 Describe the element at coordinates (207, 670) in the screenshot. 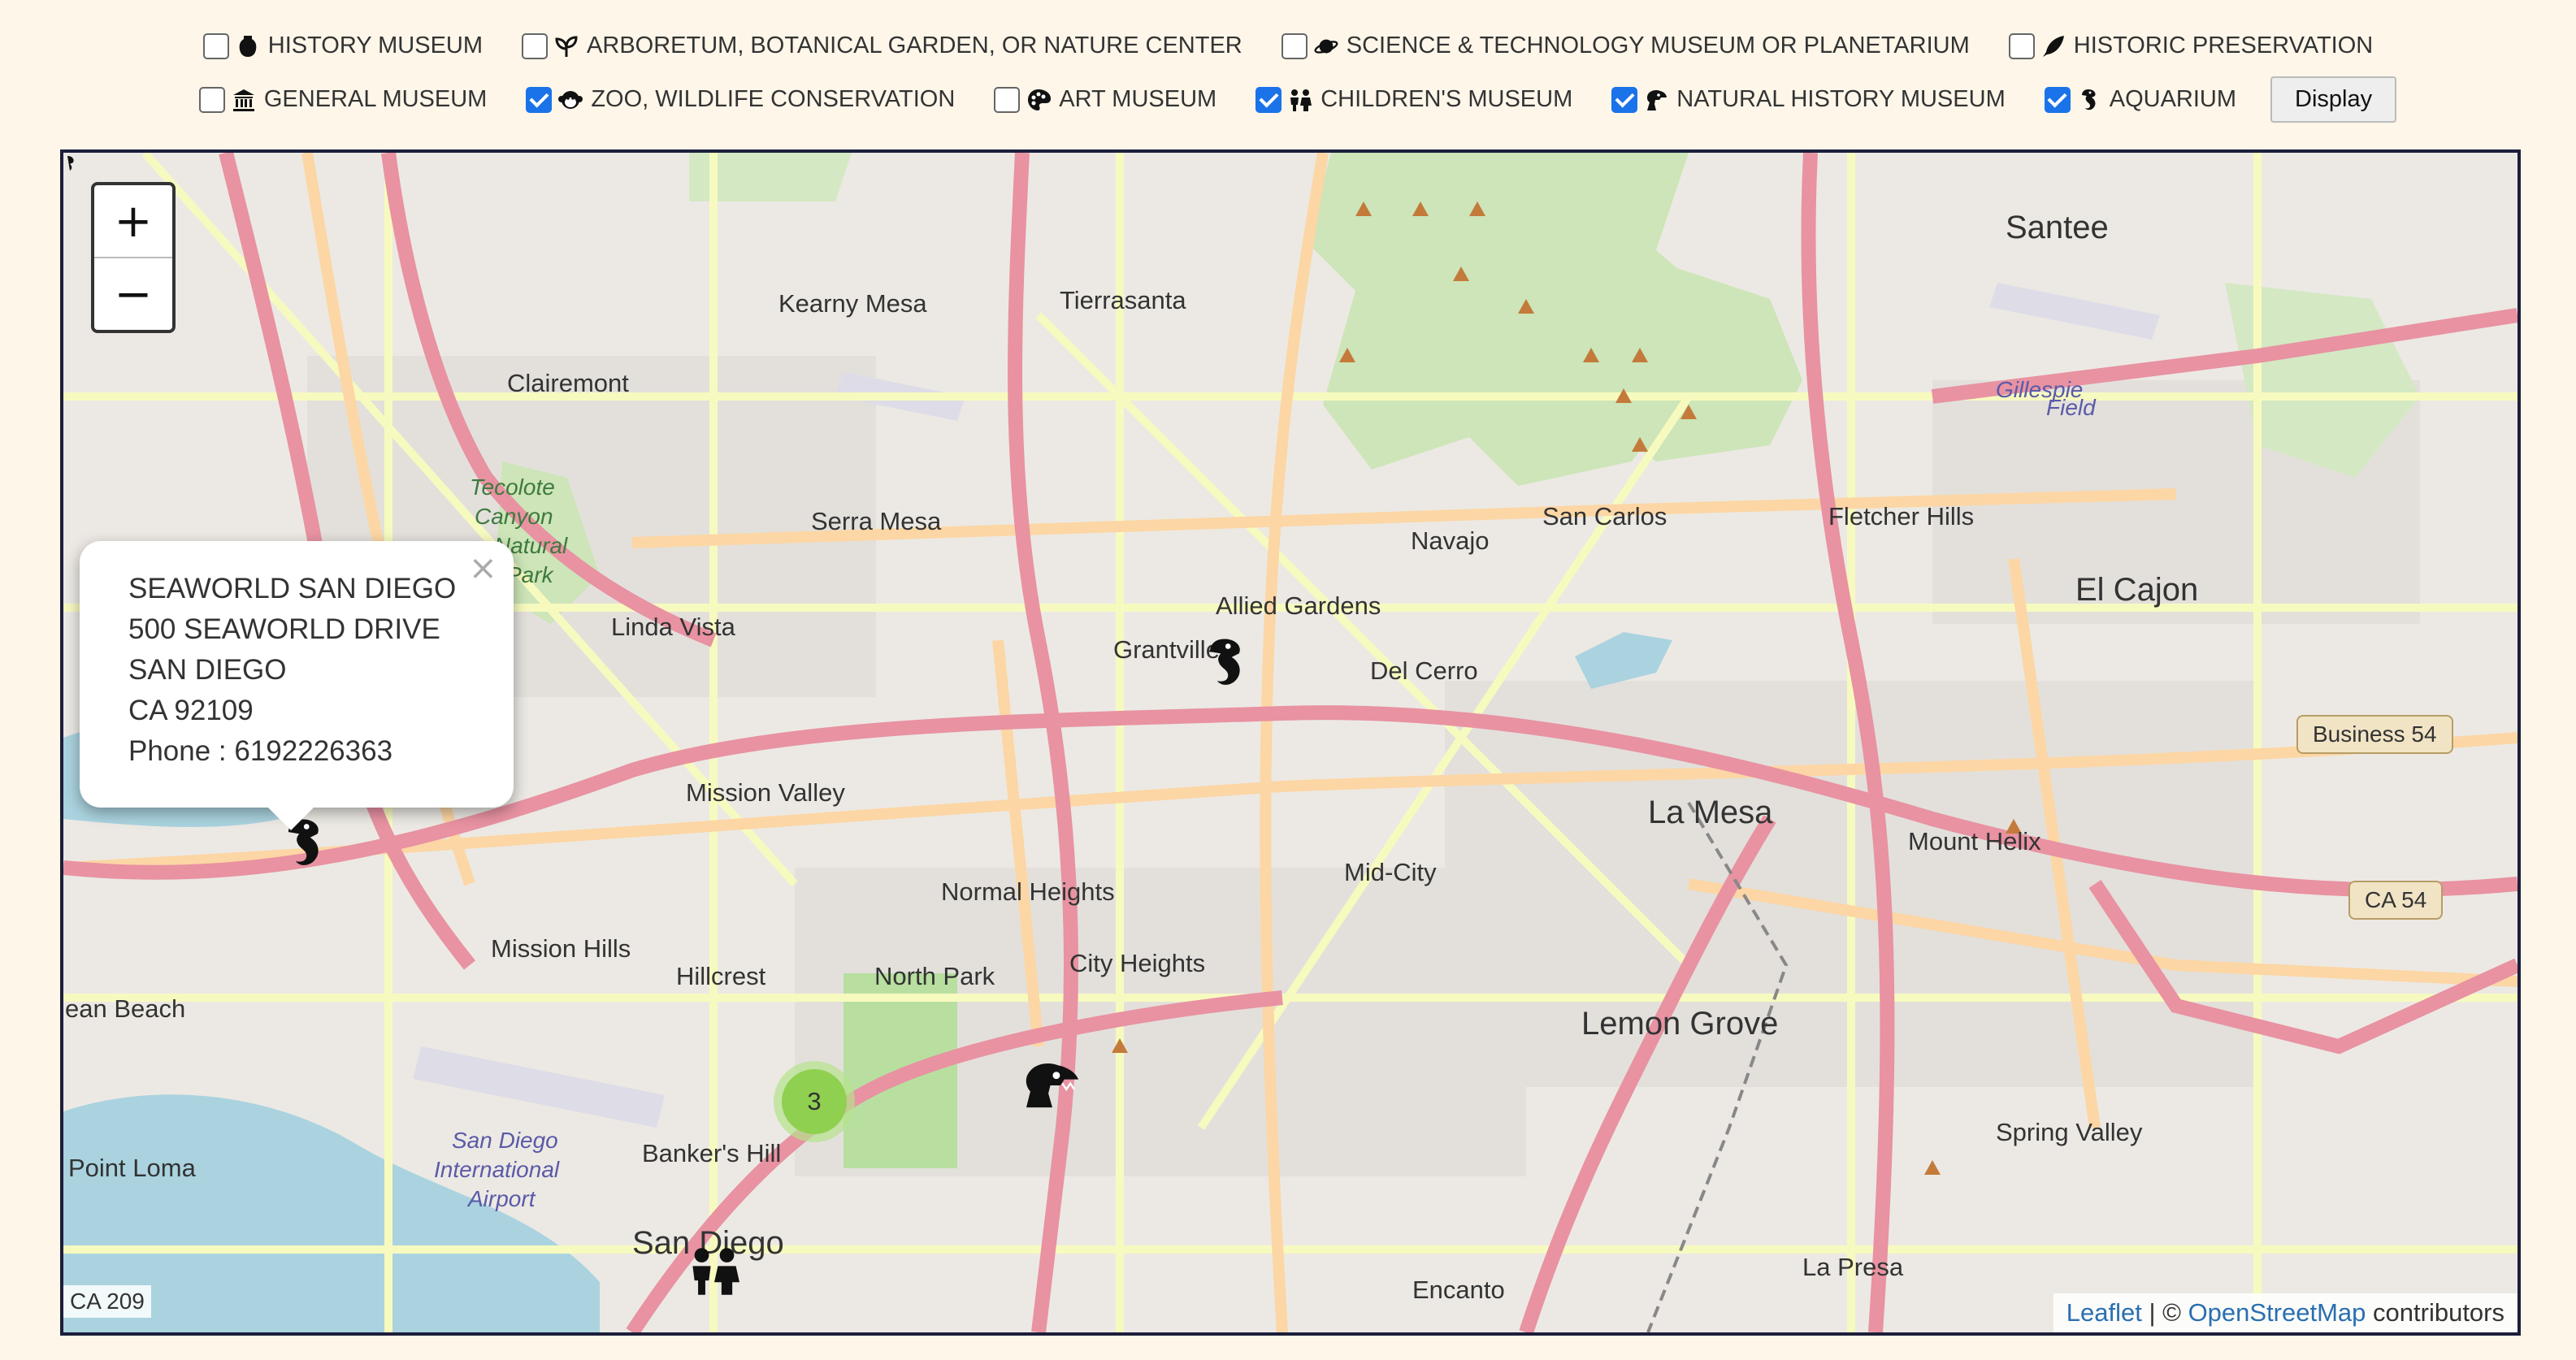

I see `popup-city: SAN DIEGO` at that location.